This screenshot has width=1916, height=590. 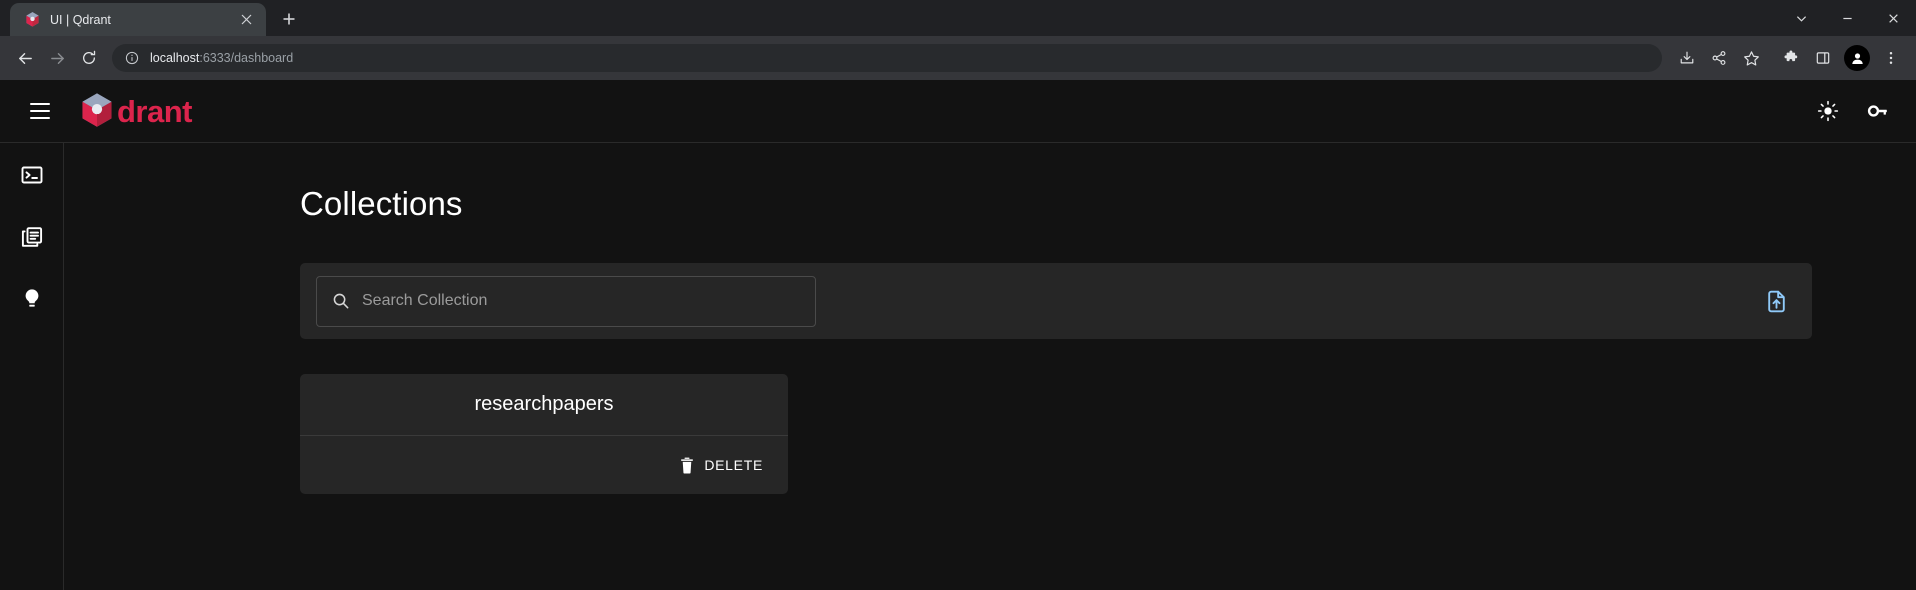 I want to click on trash-icon, so click(x=687, y=465).